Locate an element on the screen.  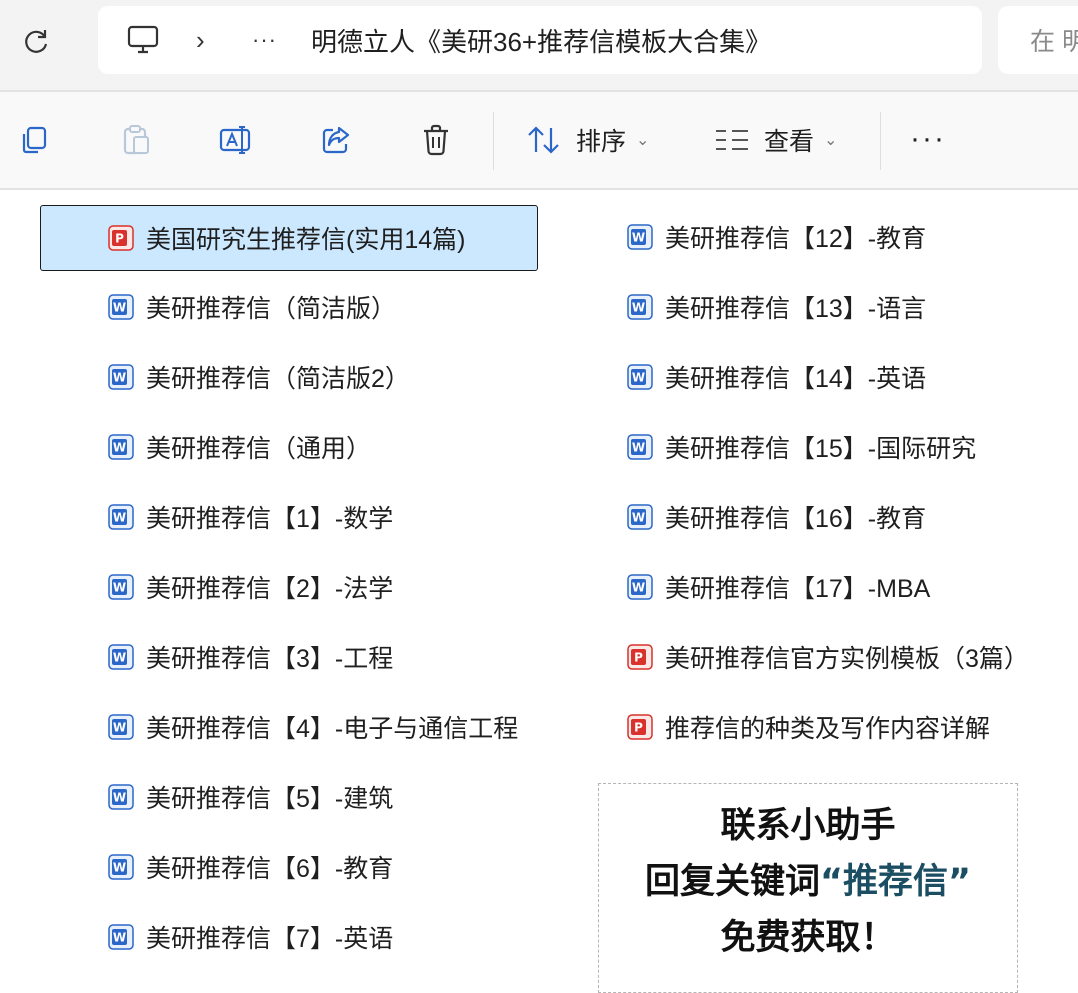
file-name: 美研推荐信【4】-电子与通信工程 is located at coordinates (332, 729).